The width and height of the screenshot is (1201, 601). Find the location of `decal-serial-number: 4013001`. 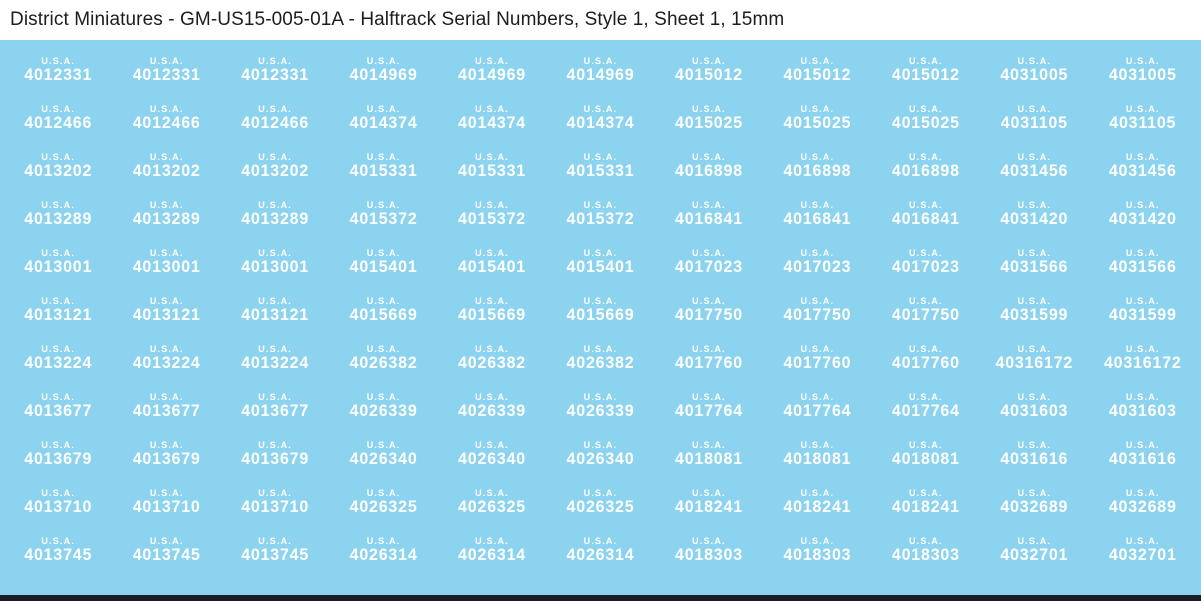

decal-serial-number: 4013001 is located at coordinates (166, 267).